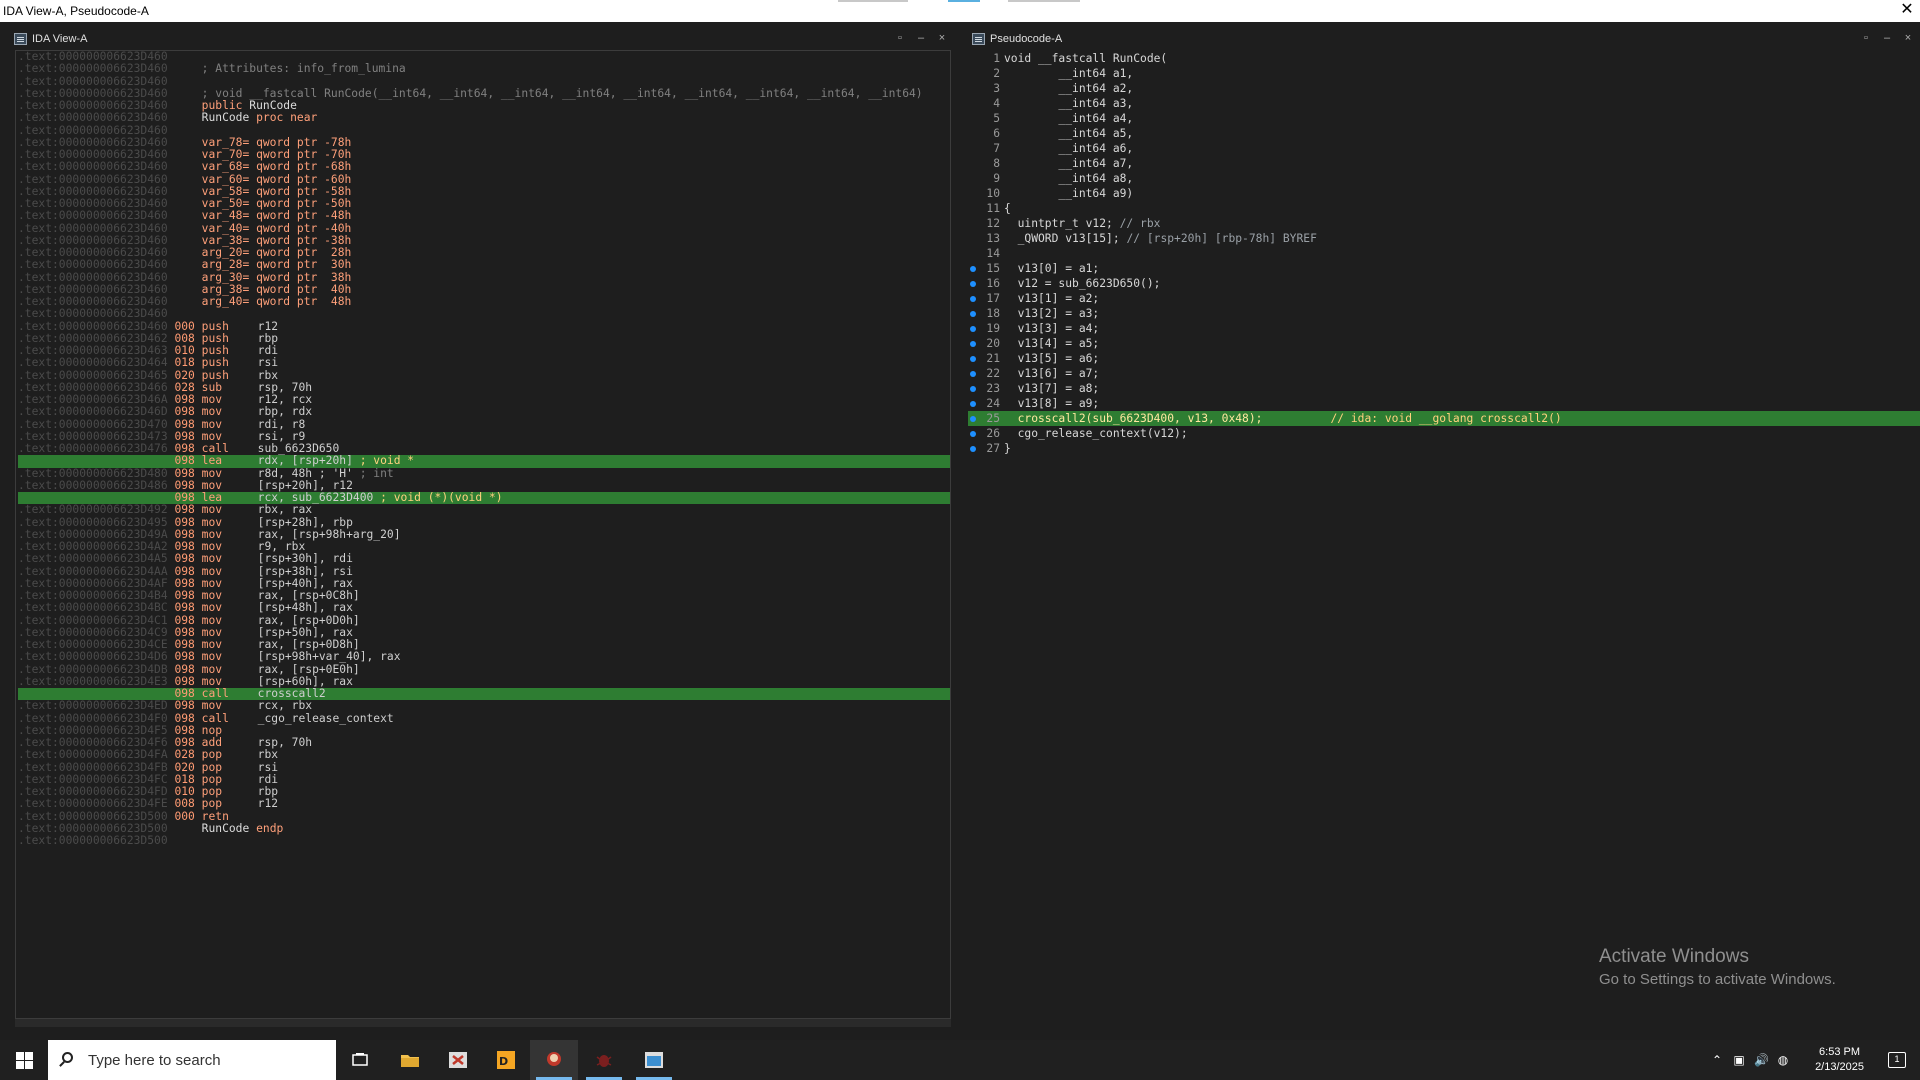 Image resolution: width=1920 pixels, height=1080 pixels. Describe the element at coordinates (410, 1060) in the screenshot. I see `file-explorer-button` at that location.